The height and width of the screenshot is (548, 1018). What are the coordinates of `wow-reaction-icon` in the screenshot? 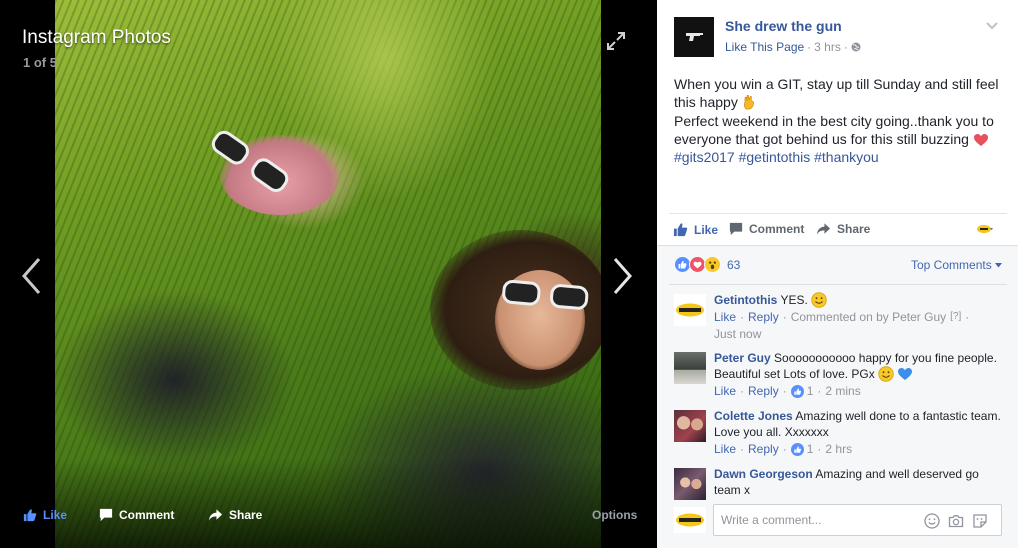 It's located at (712, 264).